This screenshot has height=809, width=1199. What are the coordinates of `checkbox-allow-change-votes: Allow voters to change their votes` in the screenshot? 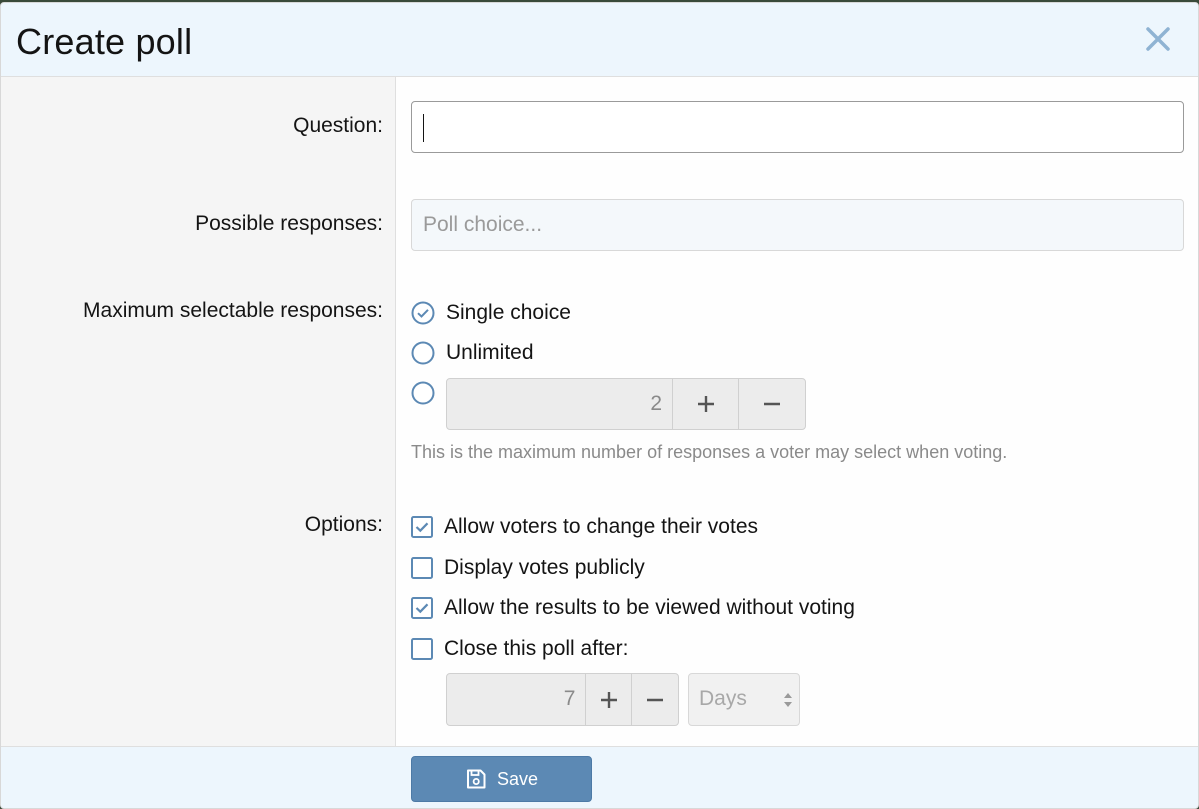 It's located at (584, 527).